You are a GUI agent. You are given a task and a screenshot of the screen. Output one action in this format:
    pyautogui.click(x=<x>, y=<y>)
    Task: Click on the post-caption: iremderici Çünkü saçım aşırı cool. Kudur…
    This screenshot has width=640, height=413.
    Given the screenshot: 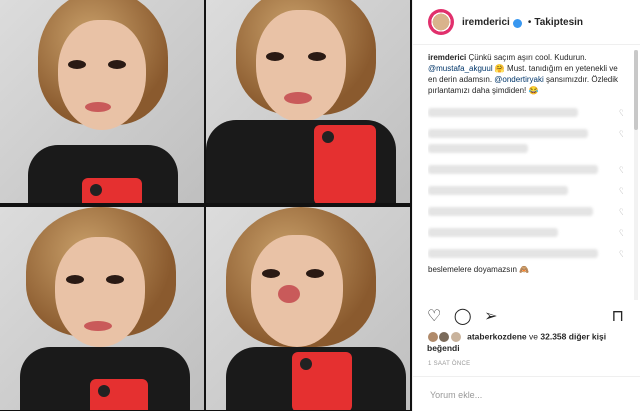 What is the action you would take?
    pyautogui.click(x=525, y=74)
    